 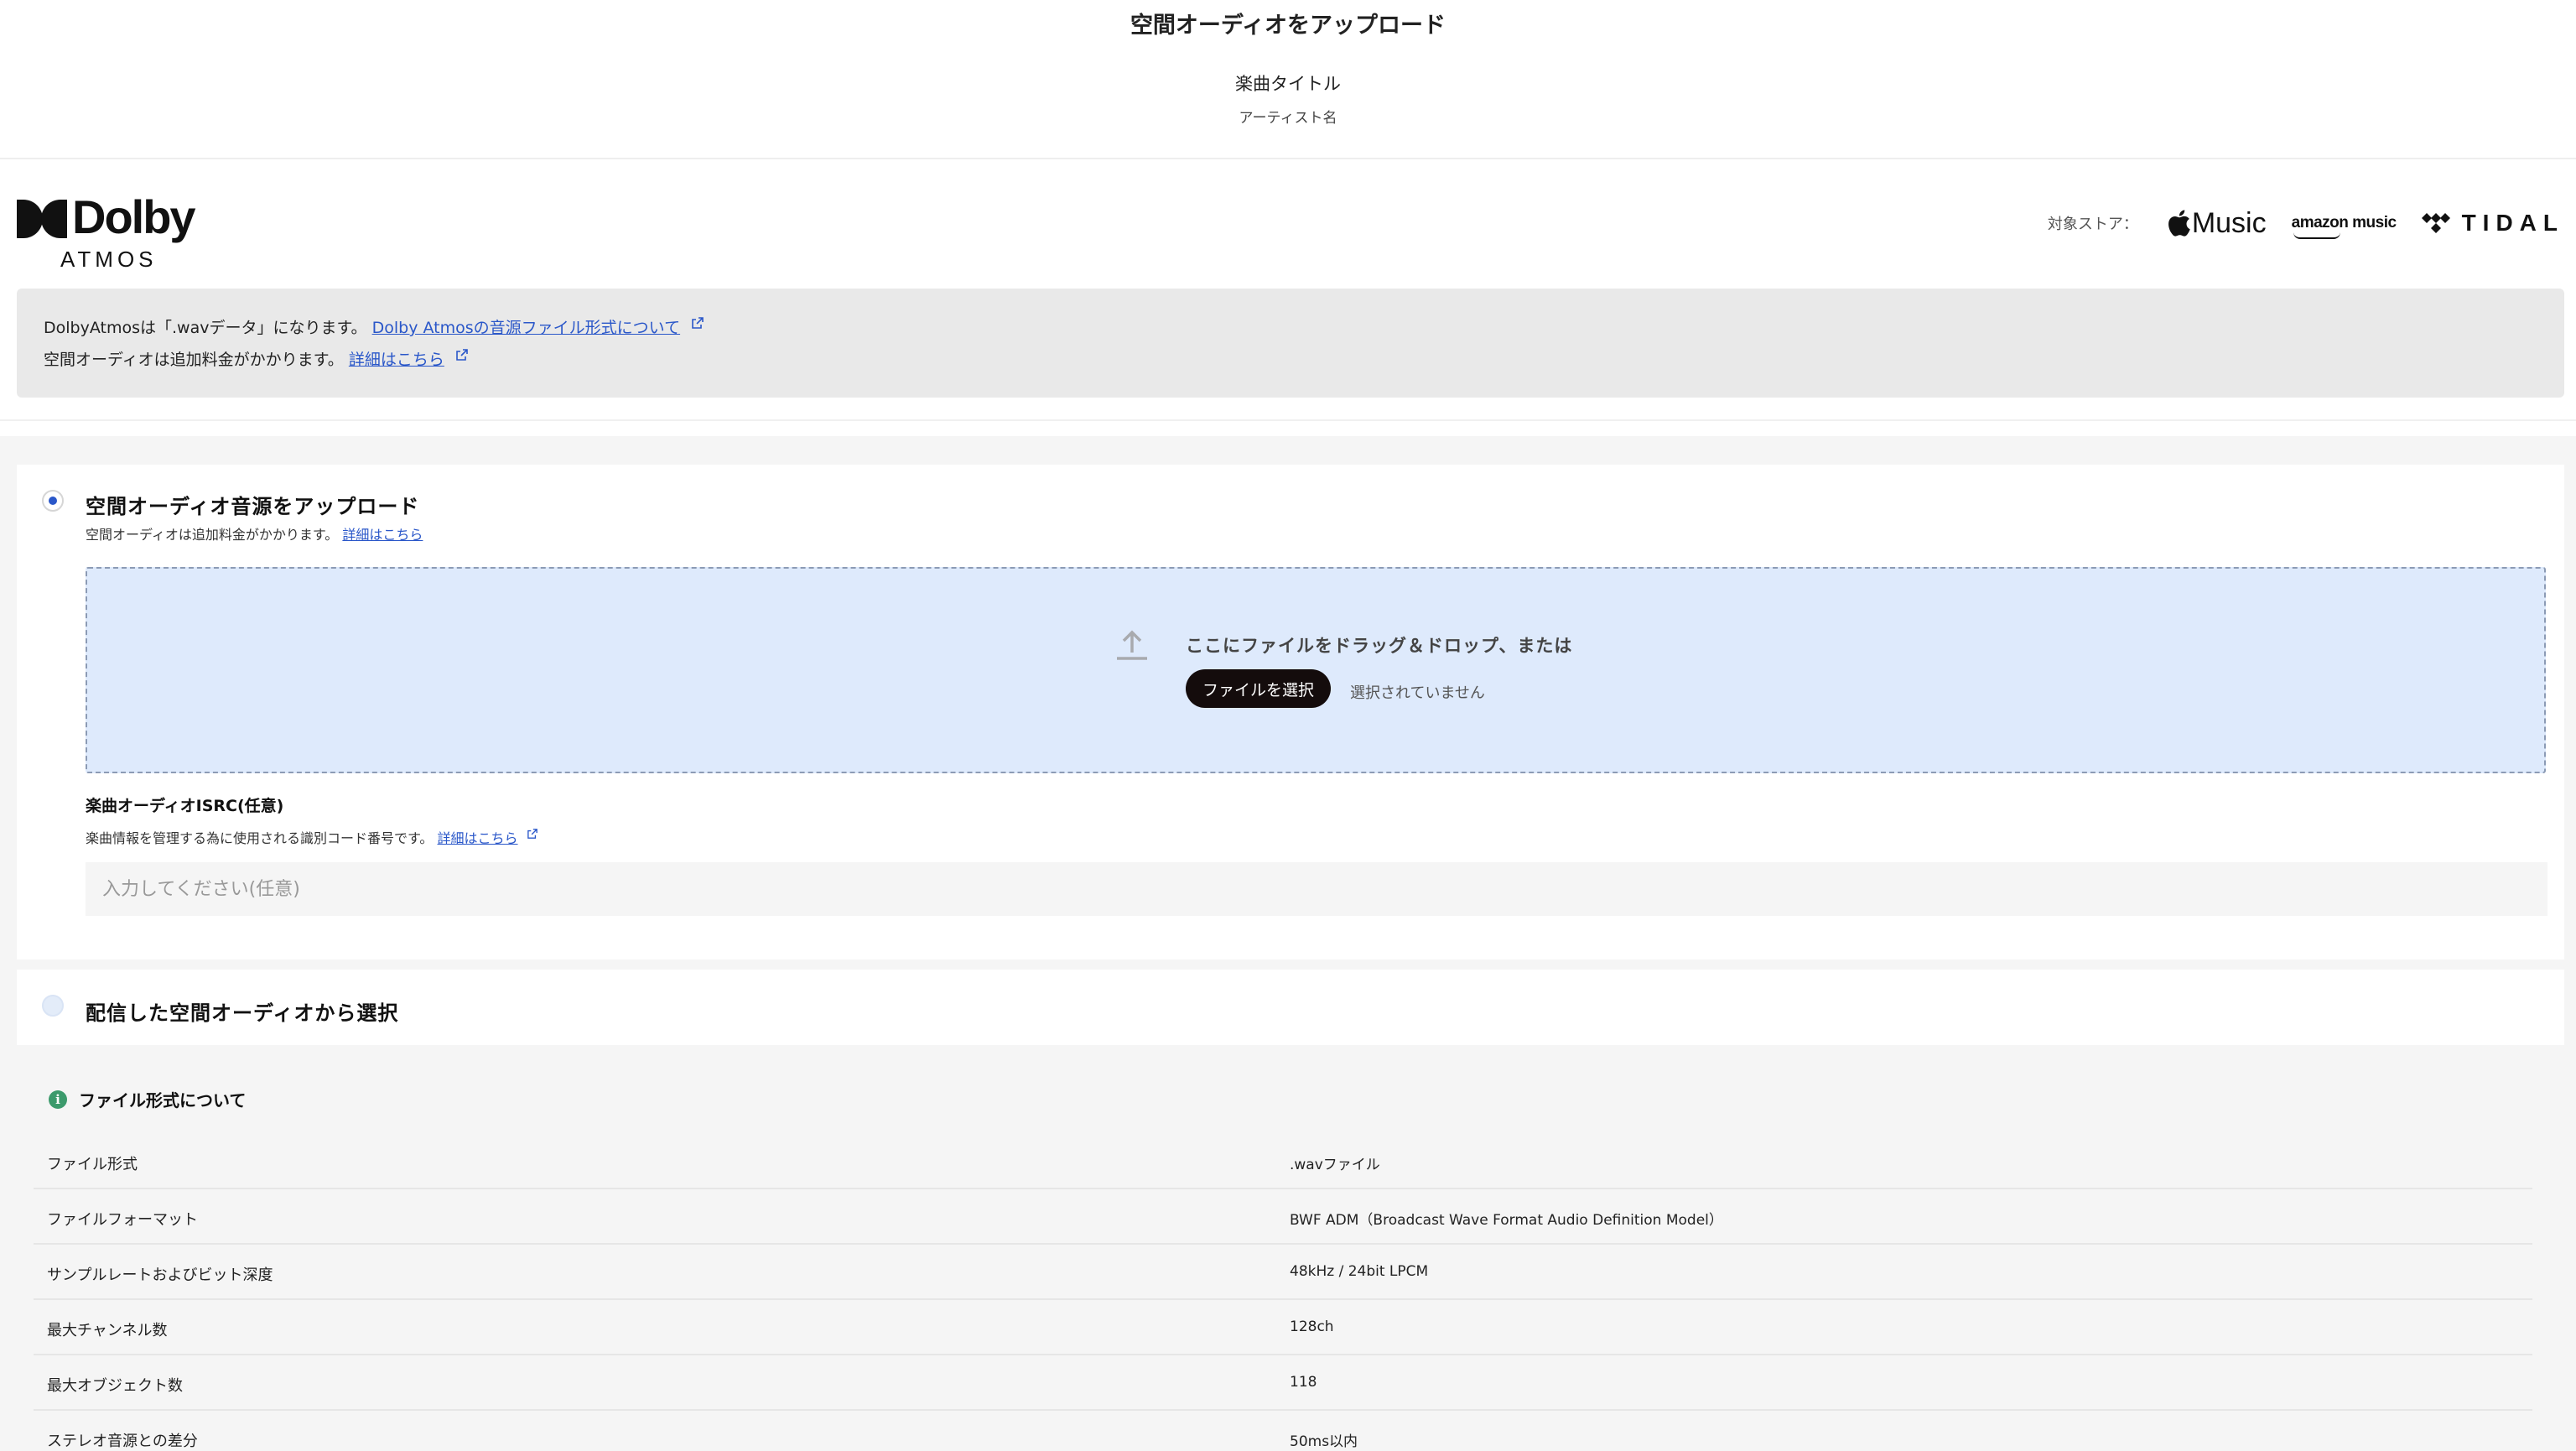 I want to click on upload-option-radio, so click(x=53, y=501).